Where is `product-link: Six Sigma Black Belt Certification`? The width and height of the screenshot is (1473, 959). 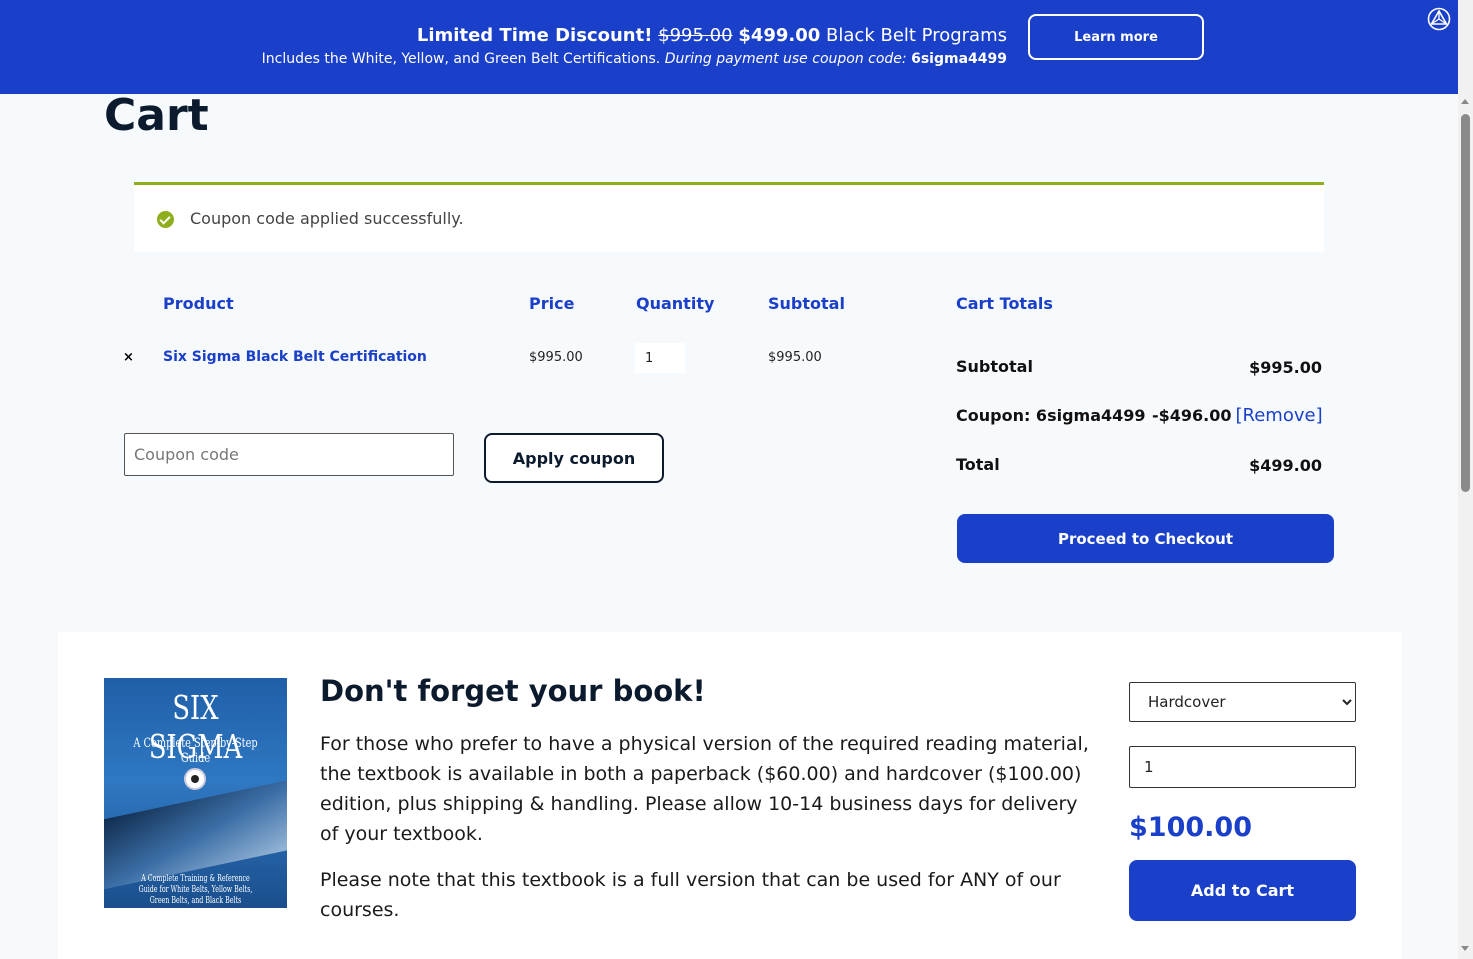 product-link: Six Sigma Black Belt Certification is located at coordinates (295, 357).